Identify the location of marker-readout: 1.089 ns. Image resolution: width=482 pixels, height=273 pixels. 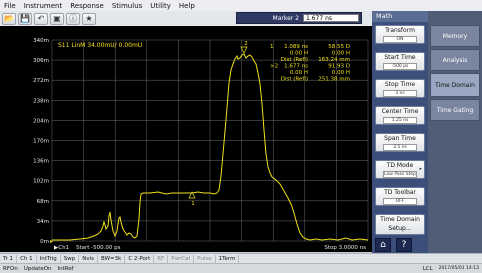
(296, 47).